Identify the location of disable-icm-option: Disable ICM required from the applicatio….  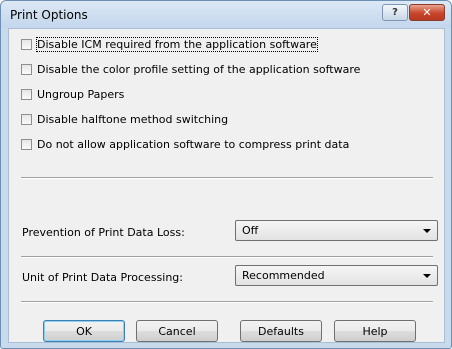
(169, 44).